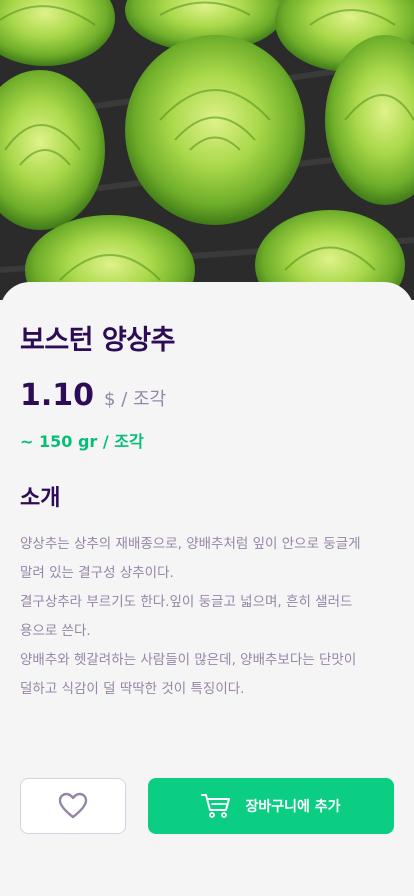  Describe the element at coordinates (188, 660) in the screenshot. I see `description-line: 양배추와 헷갈려하는 사람들이 많은데, 양배추보다는 단맛이` at that location.